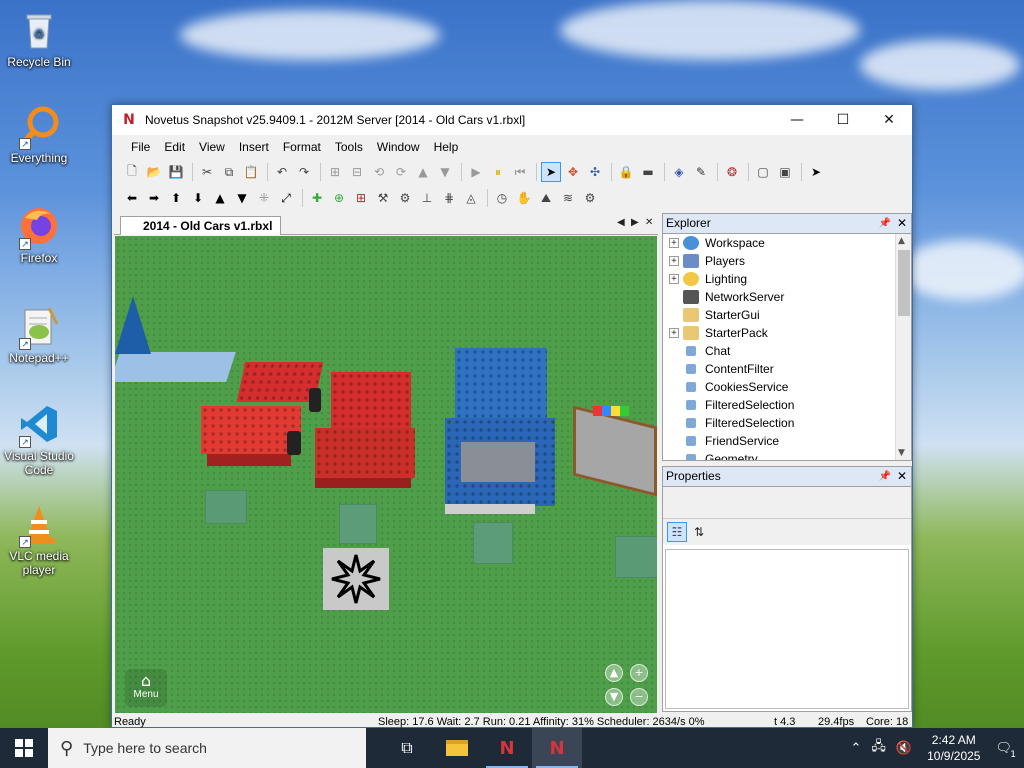 The height and width of the screenshot is (768, 1024). What do you see at coordinates (407, 748) in the screenshot?
I see `task-view-button: ⧉` at bounding box center [407, 748].